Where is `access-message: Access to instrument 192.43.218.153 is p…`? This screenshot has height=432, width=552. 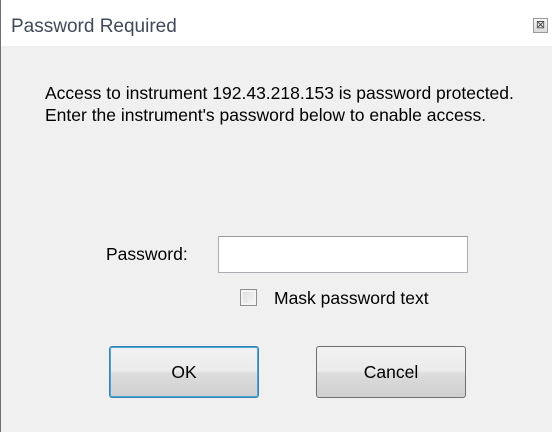 access-message: Access to instrument 192.43.218.153 is p… is located at coordinates (279, 104).